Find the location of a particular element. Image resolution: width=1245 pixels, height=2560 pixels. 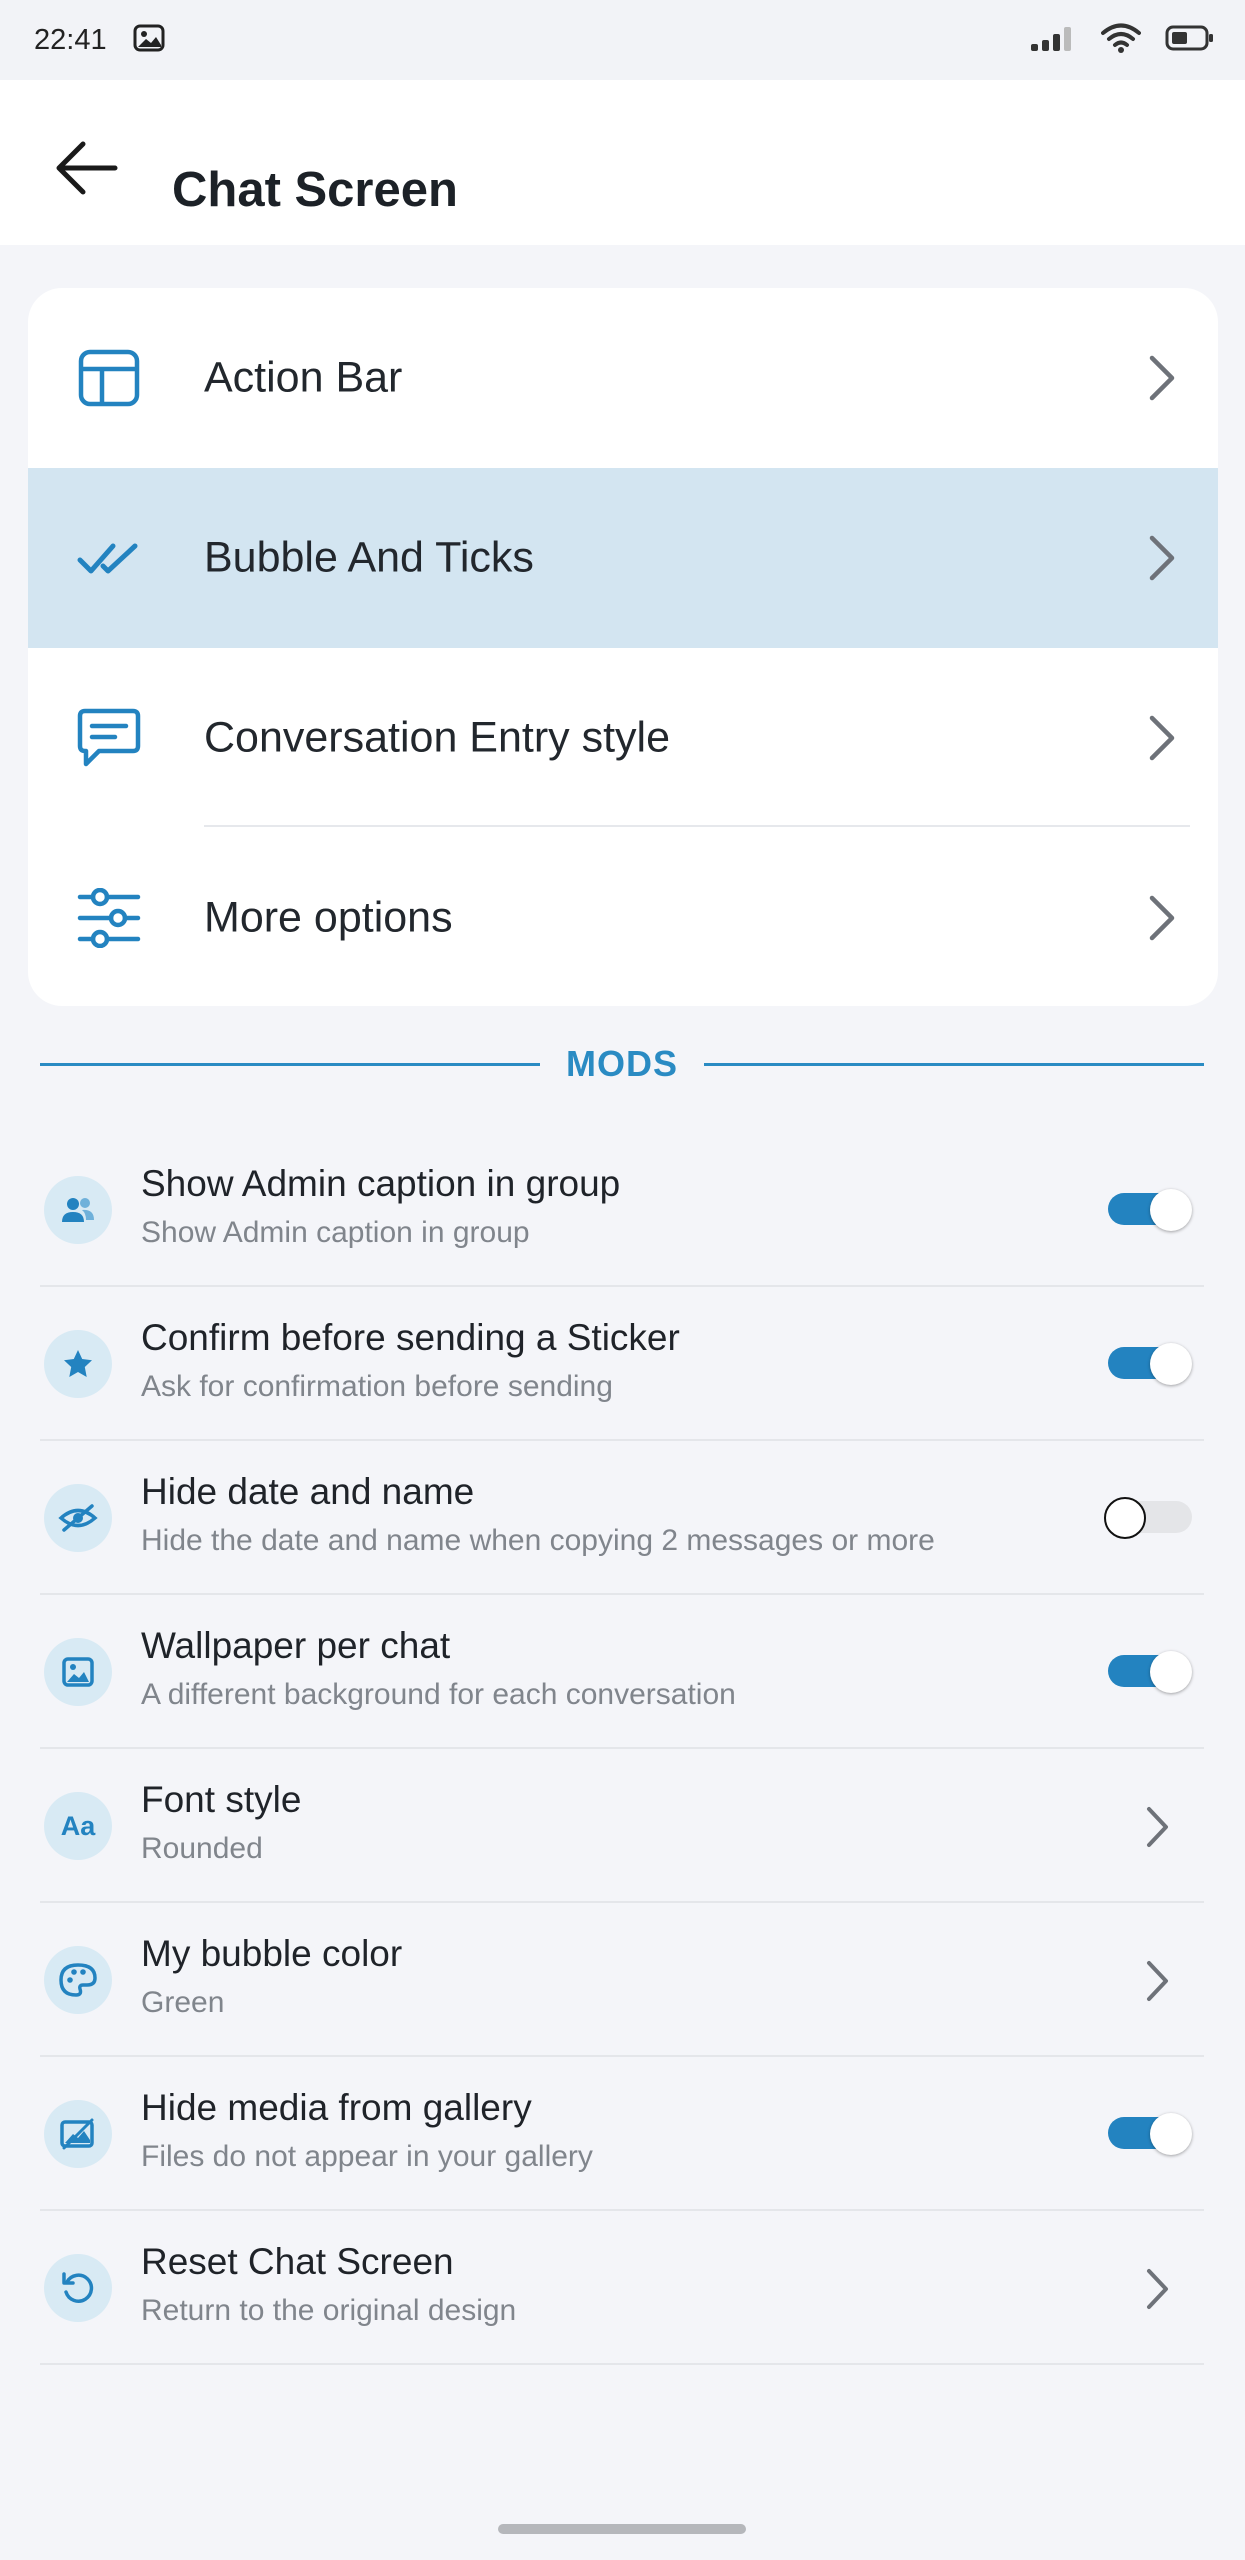

mod-row-font-style: Aa Font style Rounded is located at coordinates (622, 1826).